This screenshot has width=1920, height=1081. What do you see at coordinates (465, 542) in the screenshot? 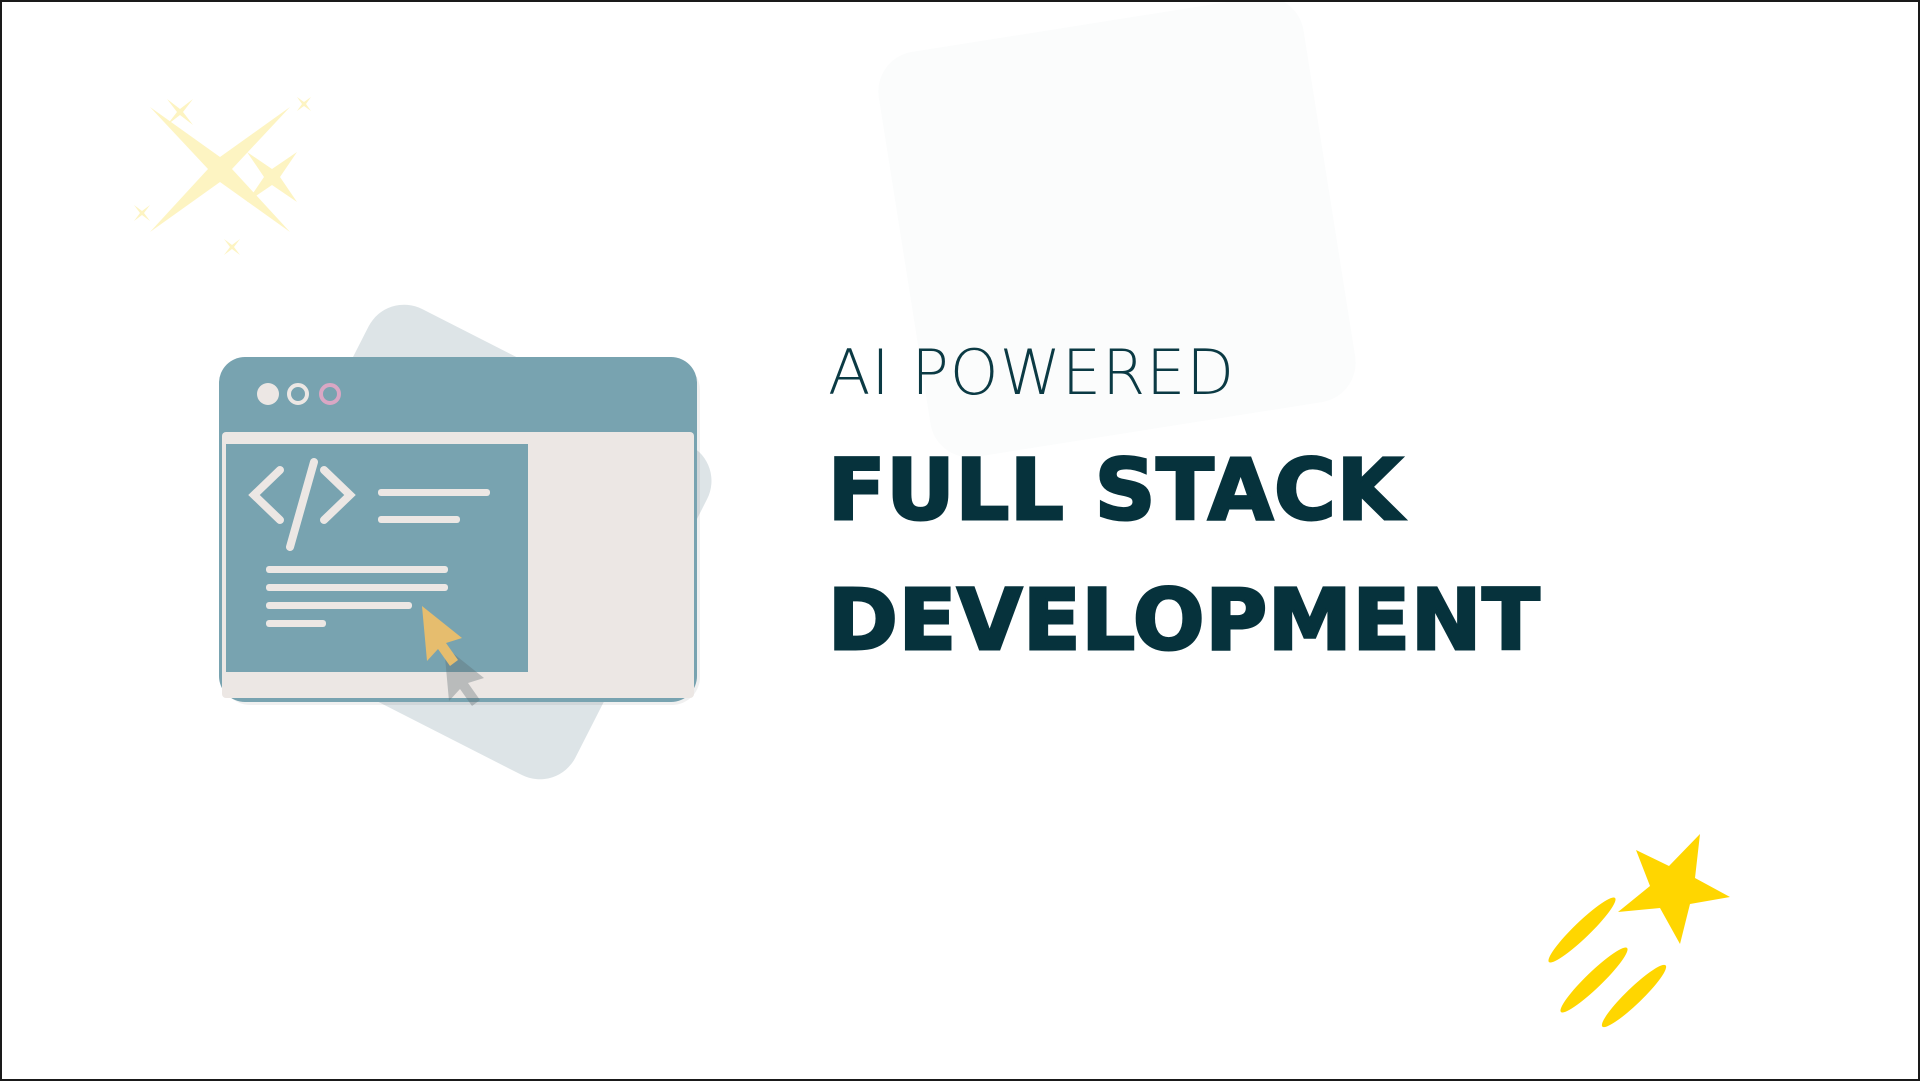
I see `browser-window-code-icon` at bounding box center [465, 542].